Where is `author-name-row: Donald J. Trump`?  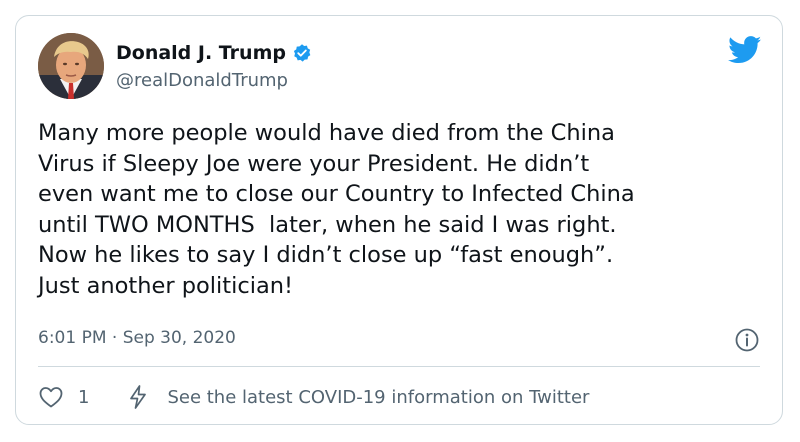 author-name-row: Donald J. Trump is located at coordinates (214, 53).